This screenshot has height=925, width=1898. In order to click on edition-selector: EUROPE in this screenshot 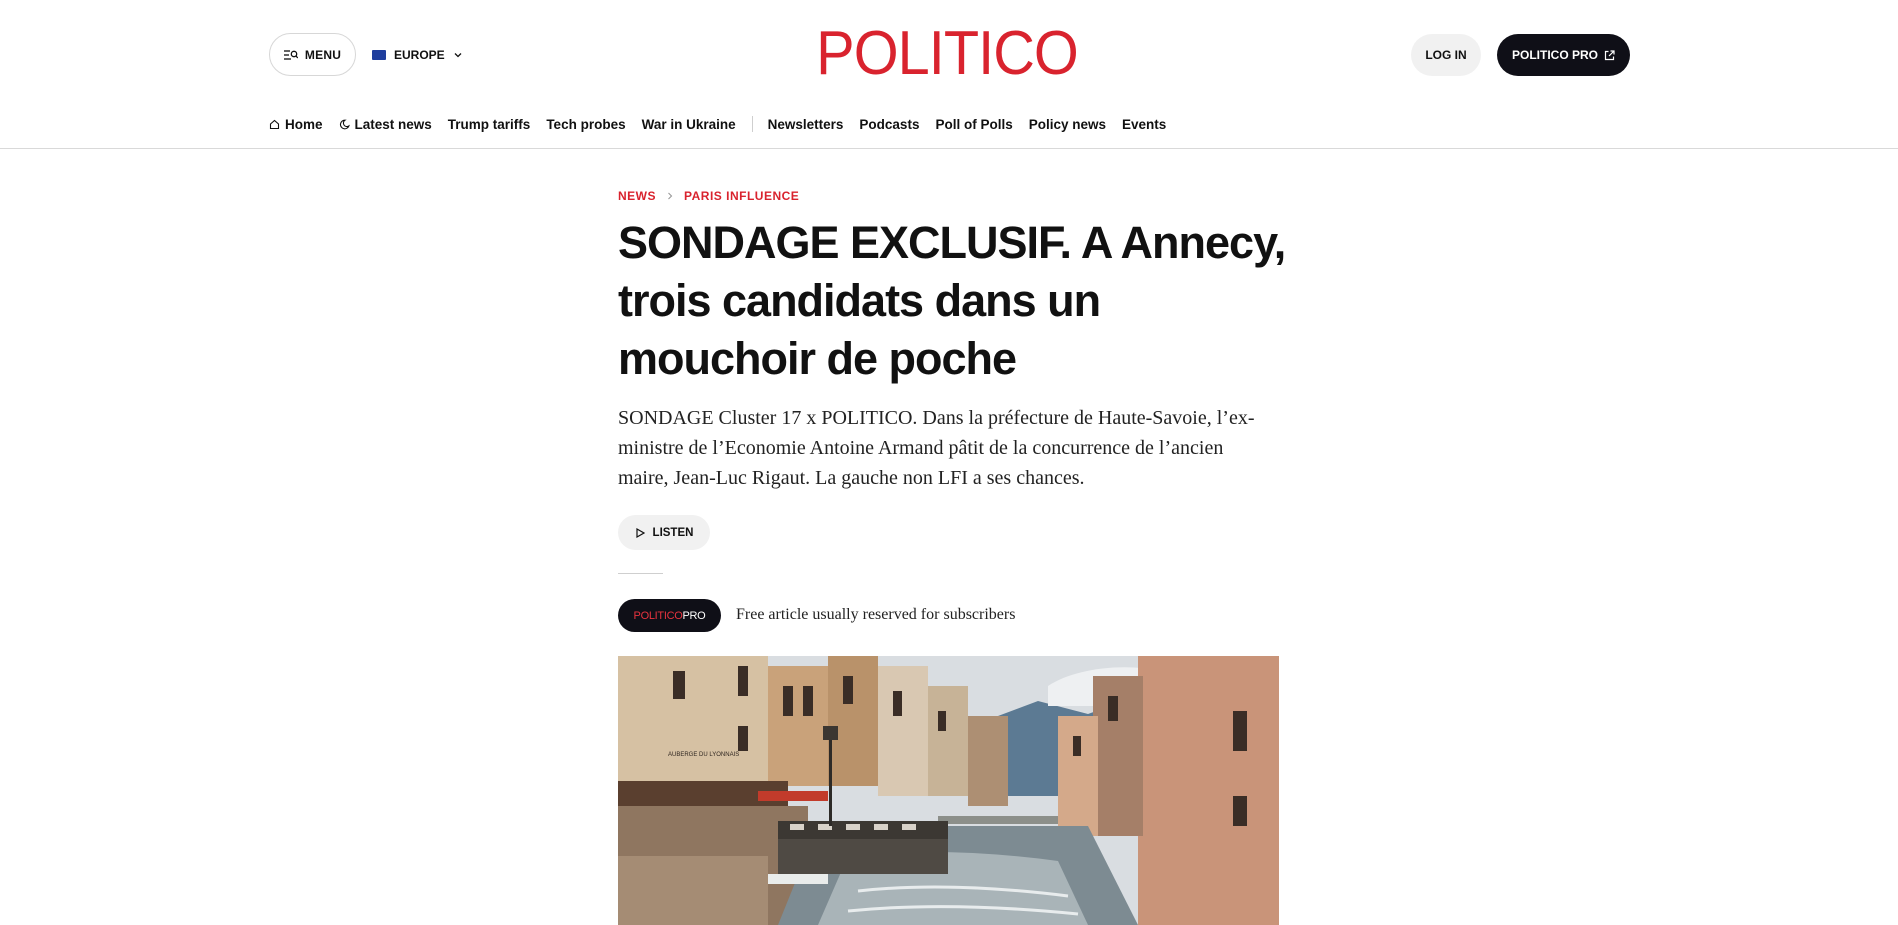, I will do `click(417, 55)`.